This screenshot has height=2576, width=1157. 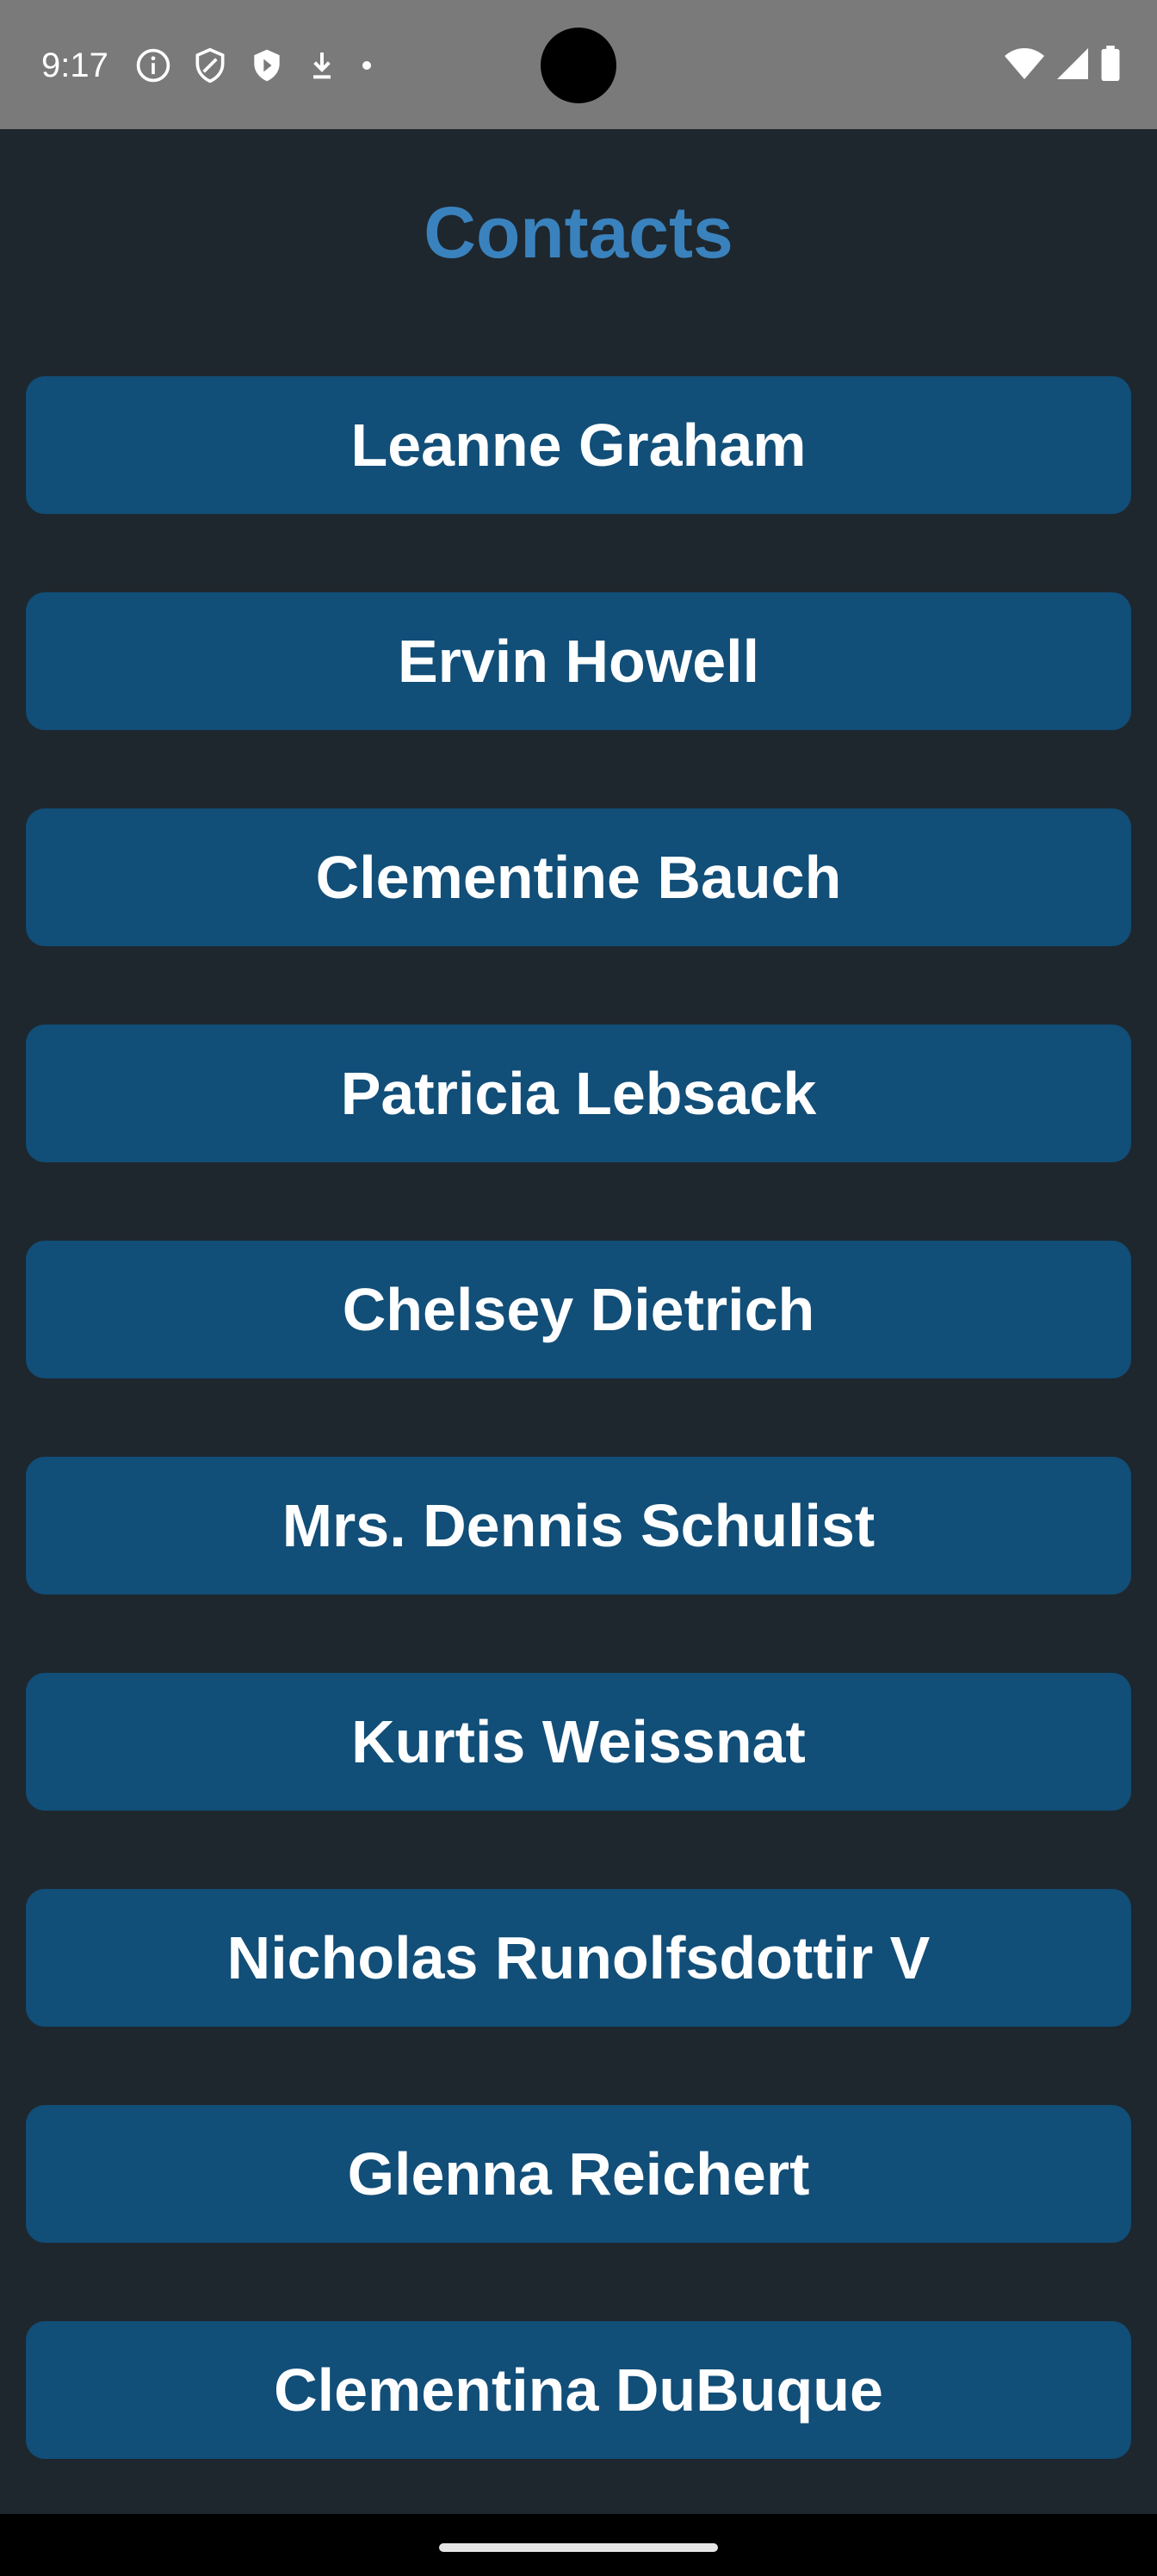 What do you see at coordinates (1024, 64) in the screenshot?
I see `wifi-icon` at bounding box center [1024, 64].